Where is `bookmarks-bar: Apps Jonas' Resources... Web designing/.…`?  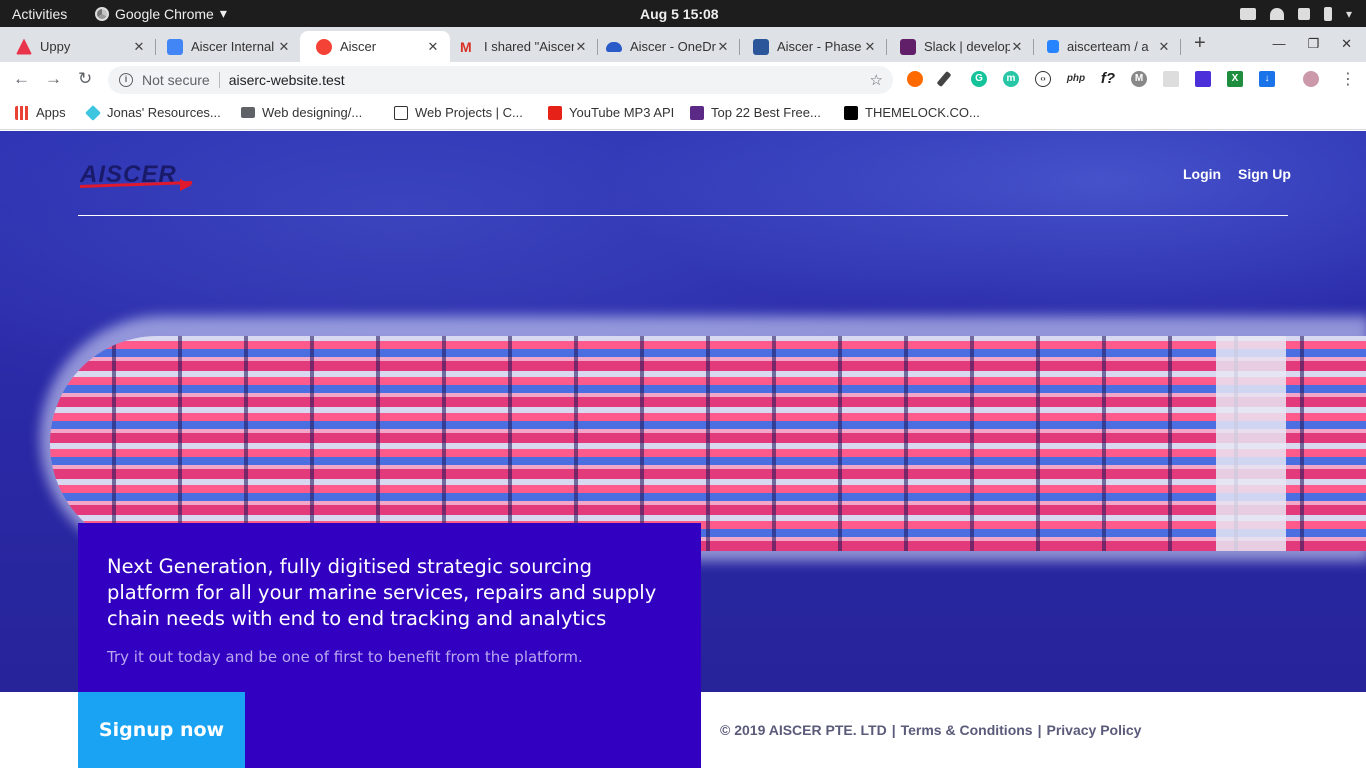
bookmarks-bar: Apps Jonas' Resources... Web designing/.… is located at coordinates (683, 113).